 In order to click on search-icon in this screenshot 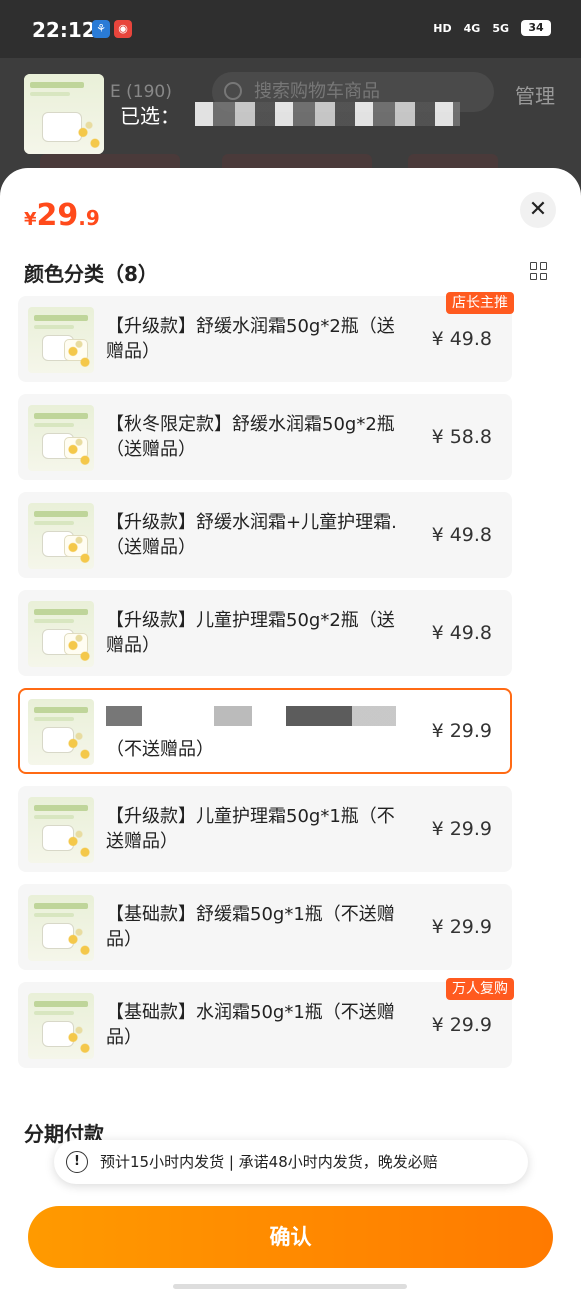, I will do `click(233, 91)`.